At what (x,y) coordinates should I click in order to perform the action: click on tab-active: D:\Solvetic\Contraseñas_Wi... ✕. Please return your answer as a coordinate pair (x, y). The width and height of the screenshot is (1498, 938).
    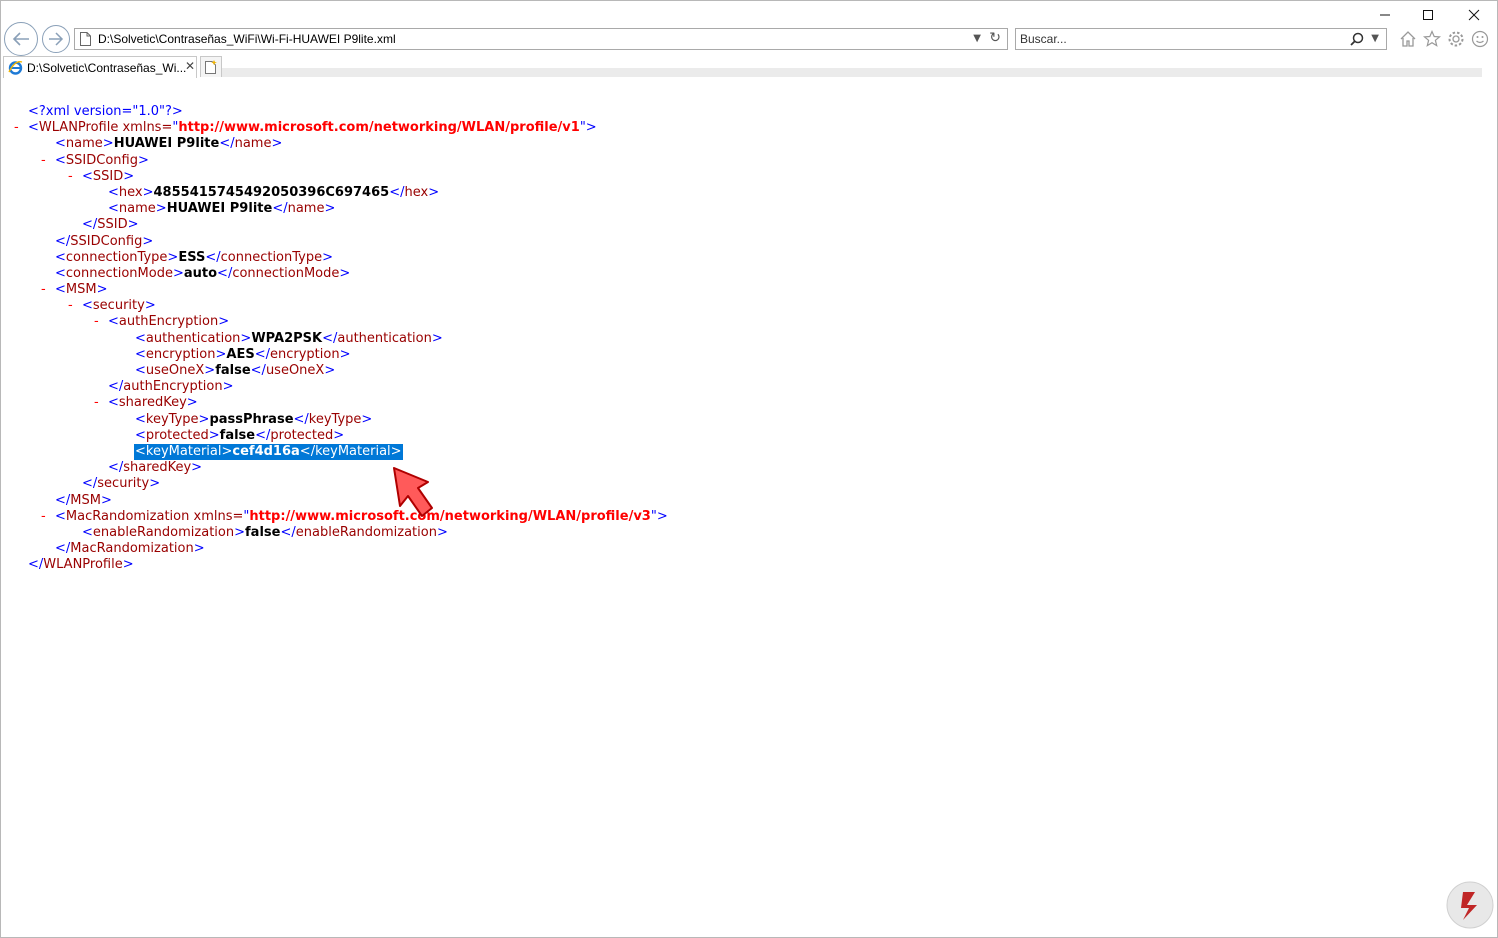
    Looking at the image, I should click on (100, 67).